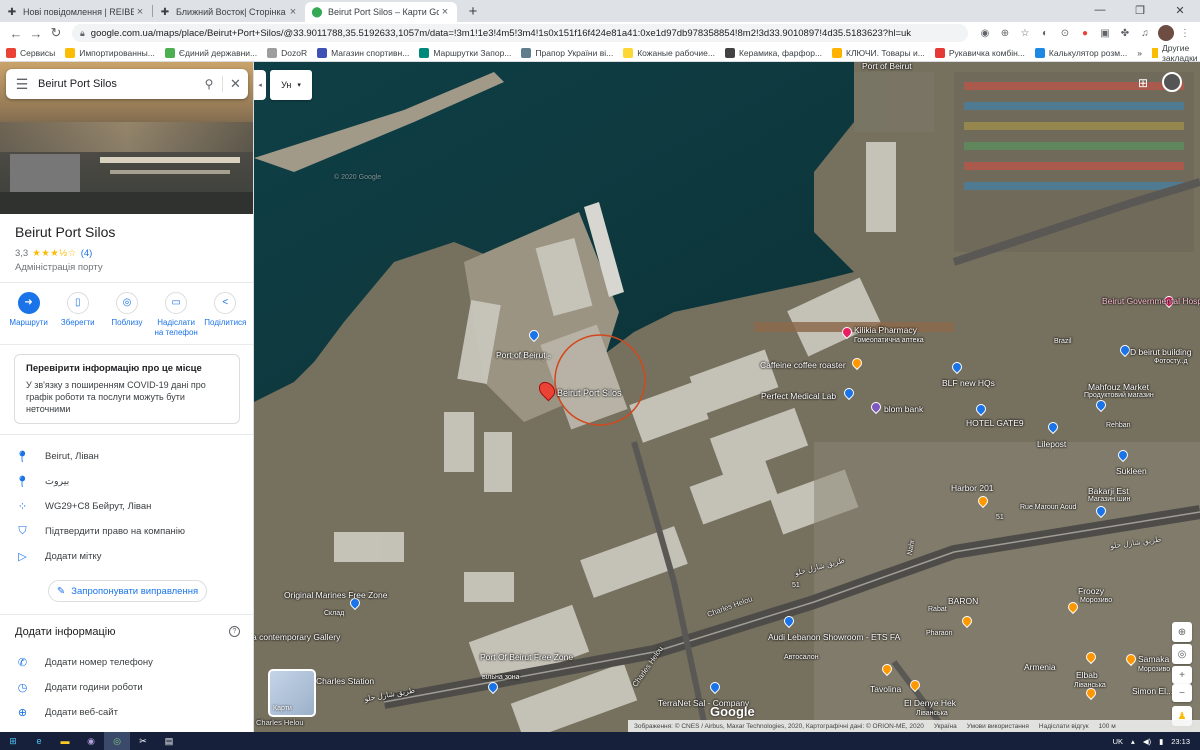  I want to click on place-category: Адміністрація порту, so click(59, 267).